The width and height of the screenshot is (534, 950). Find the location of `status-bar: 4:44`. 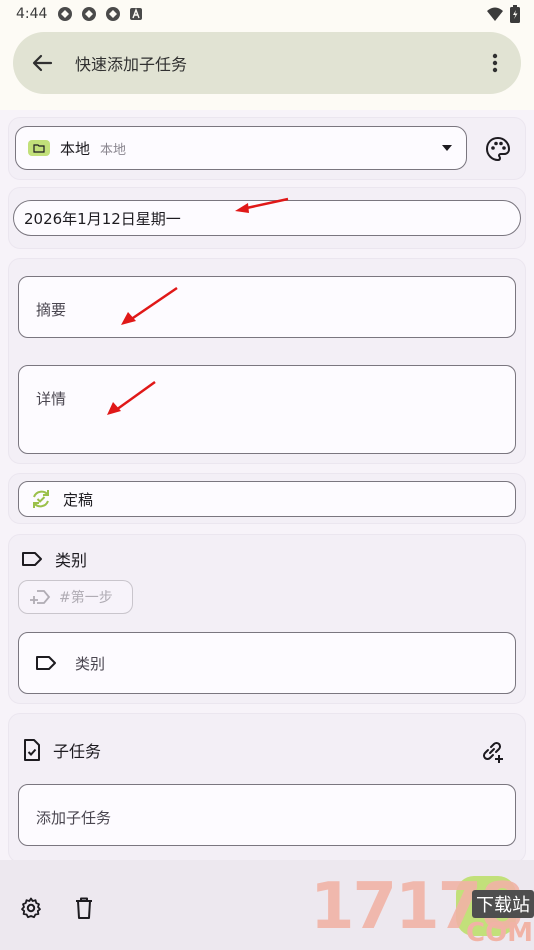

status-bar: 4:44 is located at coordinates (267, 14).